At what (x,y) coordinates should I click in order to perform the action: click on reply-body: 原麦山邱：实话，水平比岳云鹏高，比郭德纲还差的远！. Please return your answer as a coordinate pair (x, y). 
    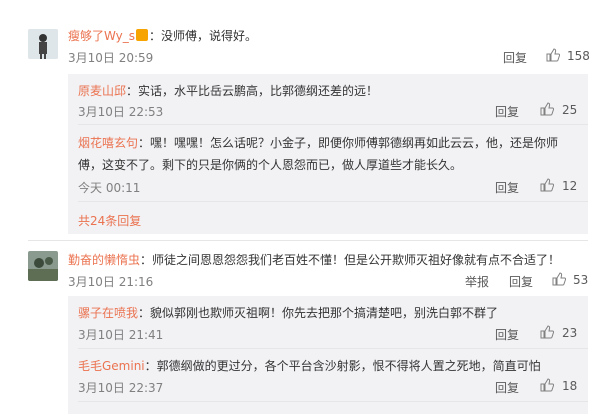
    Looking at the image, I should click on (228, 90).